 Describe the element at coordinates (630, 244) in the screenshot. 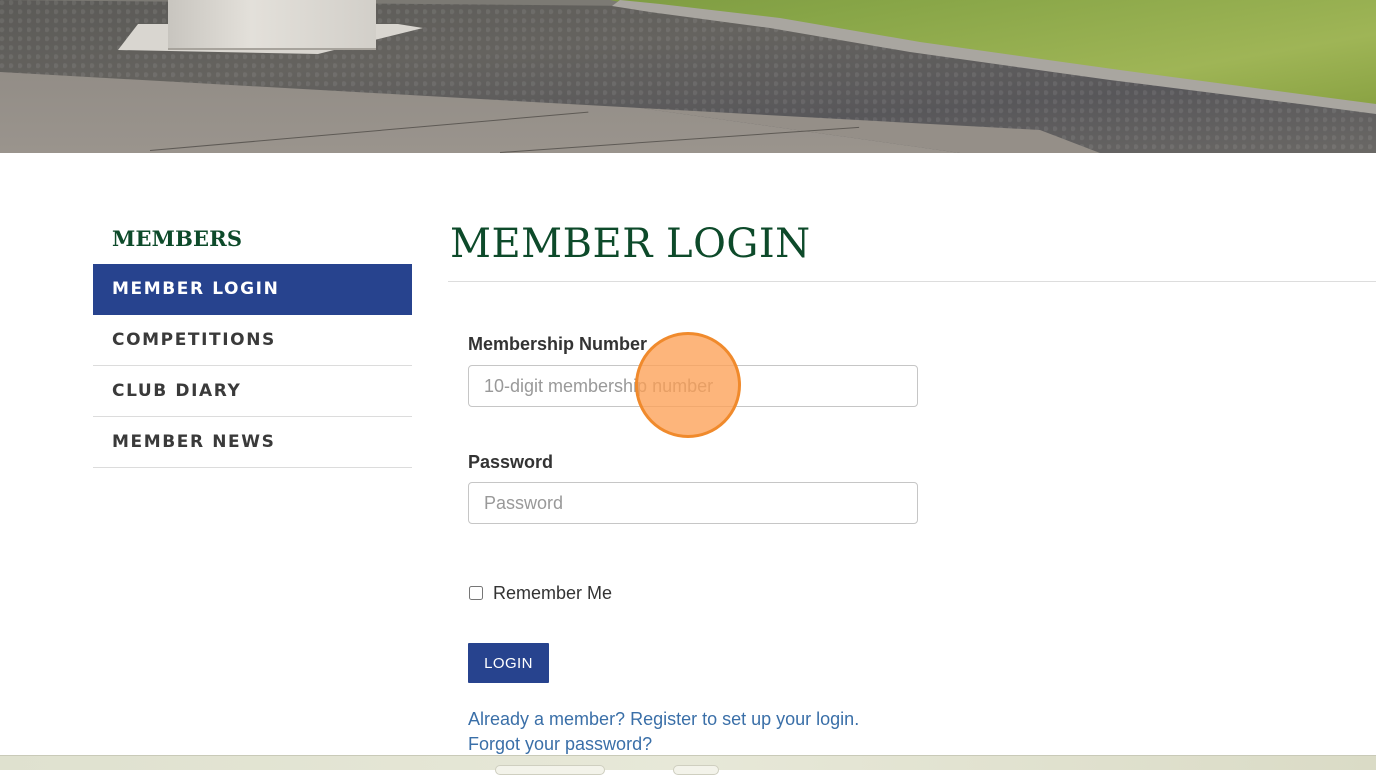

I see `page-title: MEMBER LOGIN` at that location.